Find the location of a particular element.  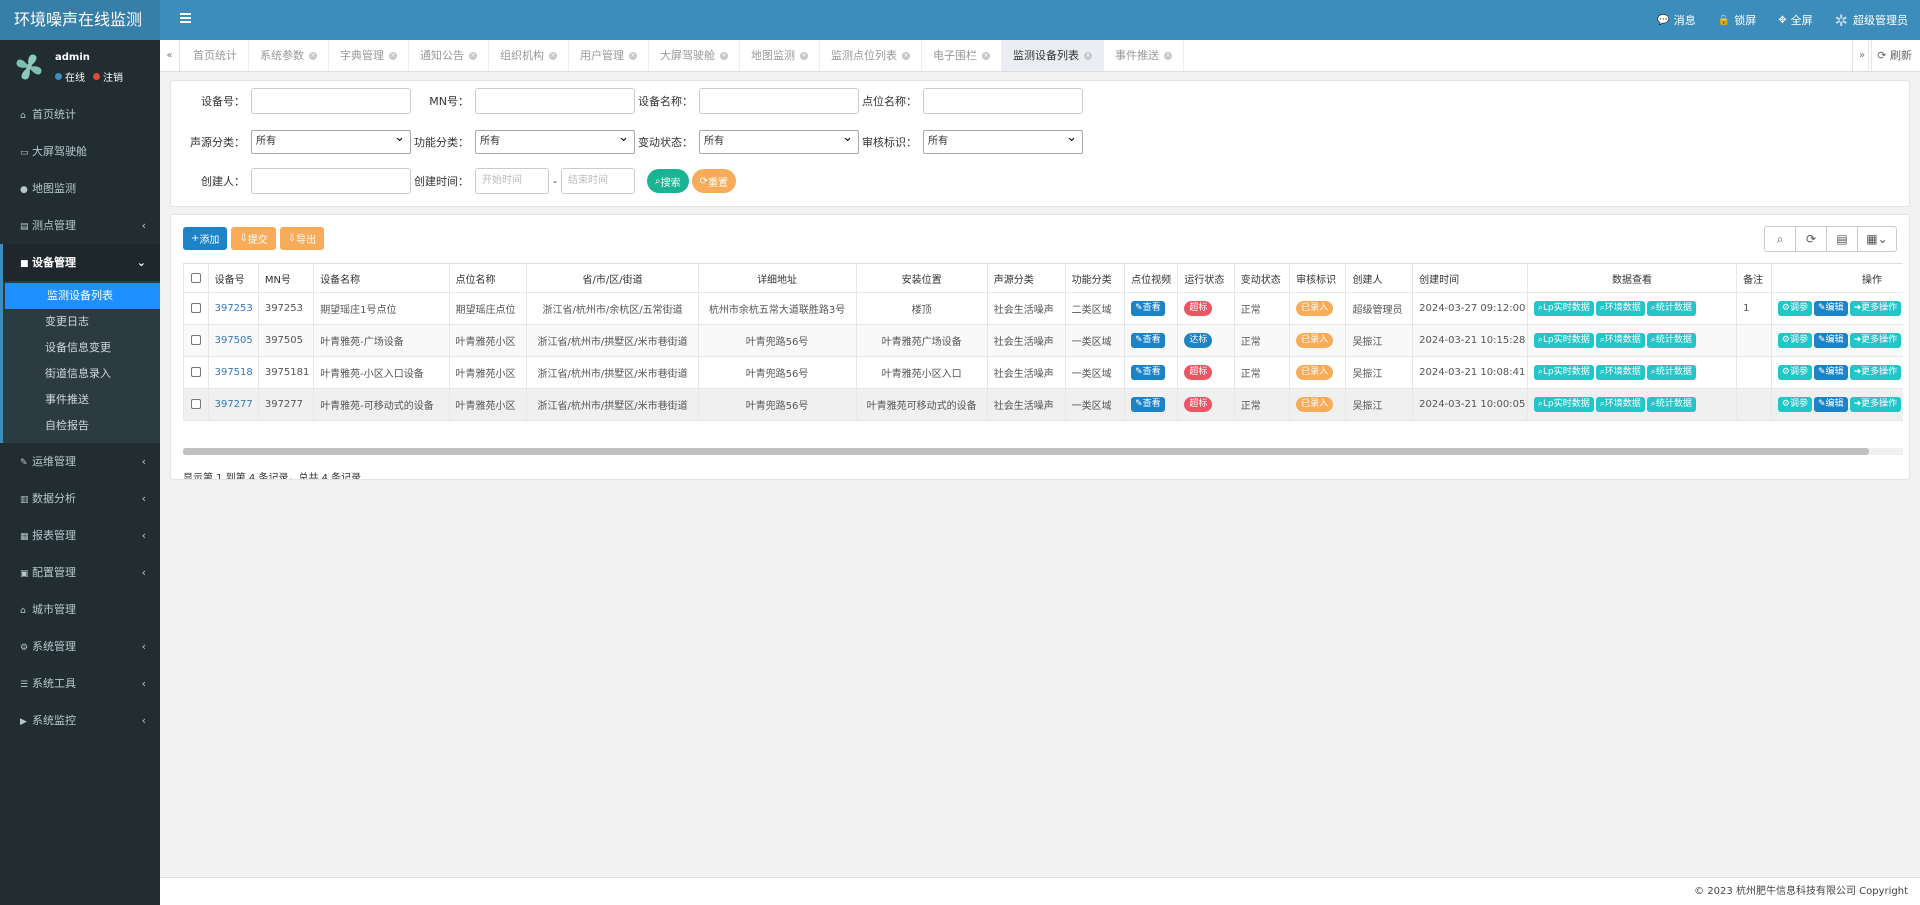

col-mn: MN号 is located at coordinates (286, 278).